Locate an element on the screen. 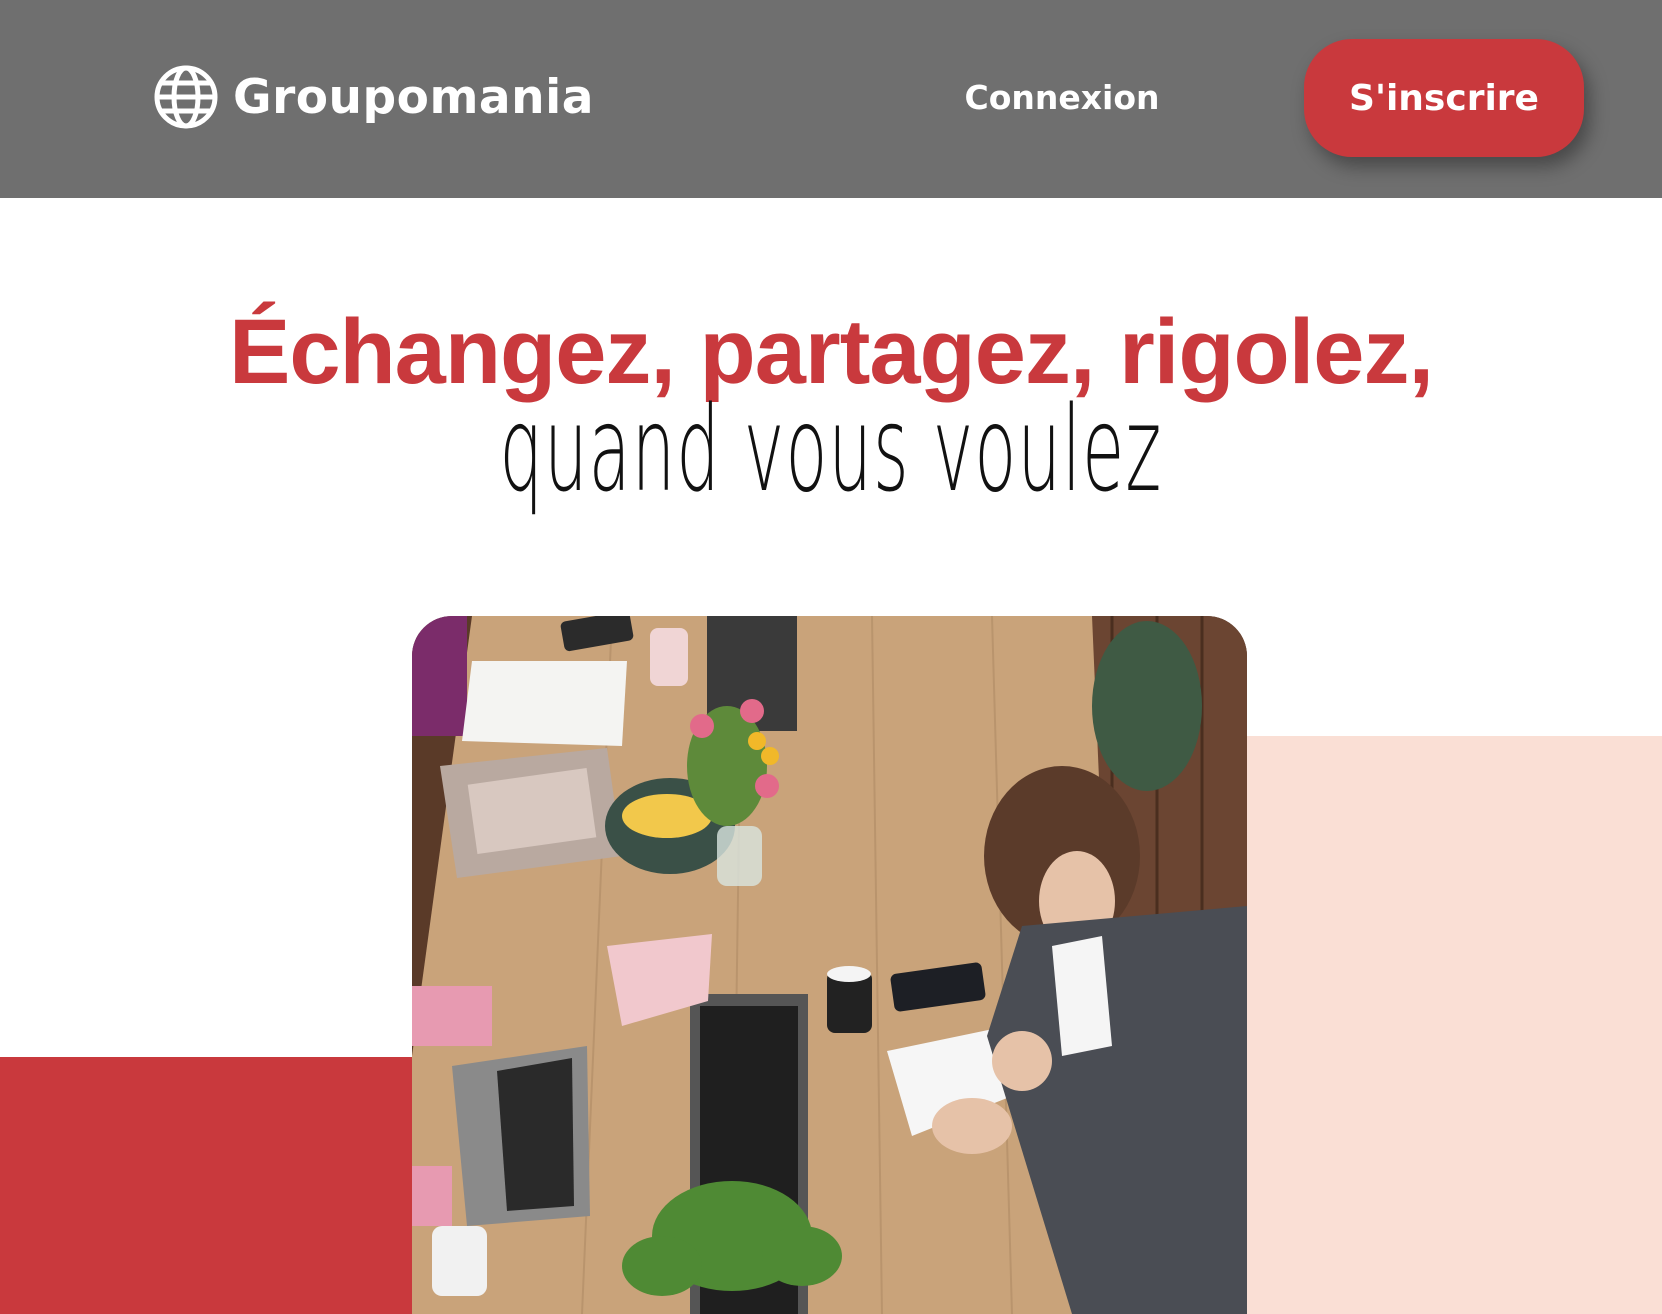  brand-logo: Groupomania is located at coordinates (373, 97).